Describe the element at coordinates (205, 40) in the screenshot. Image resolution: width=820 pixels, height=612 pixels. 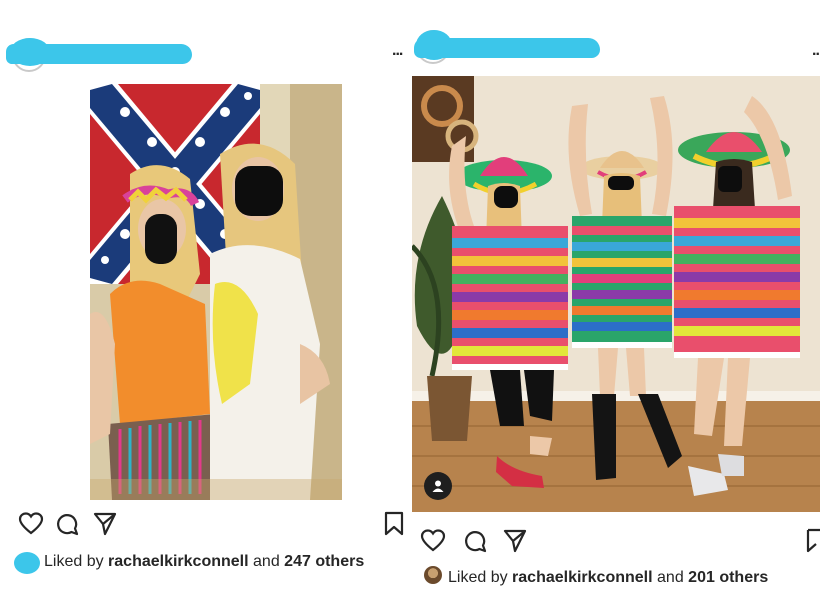
I see `post-header` at that location.